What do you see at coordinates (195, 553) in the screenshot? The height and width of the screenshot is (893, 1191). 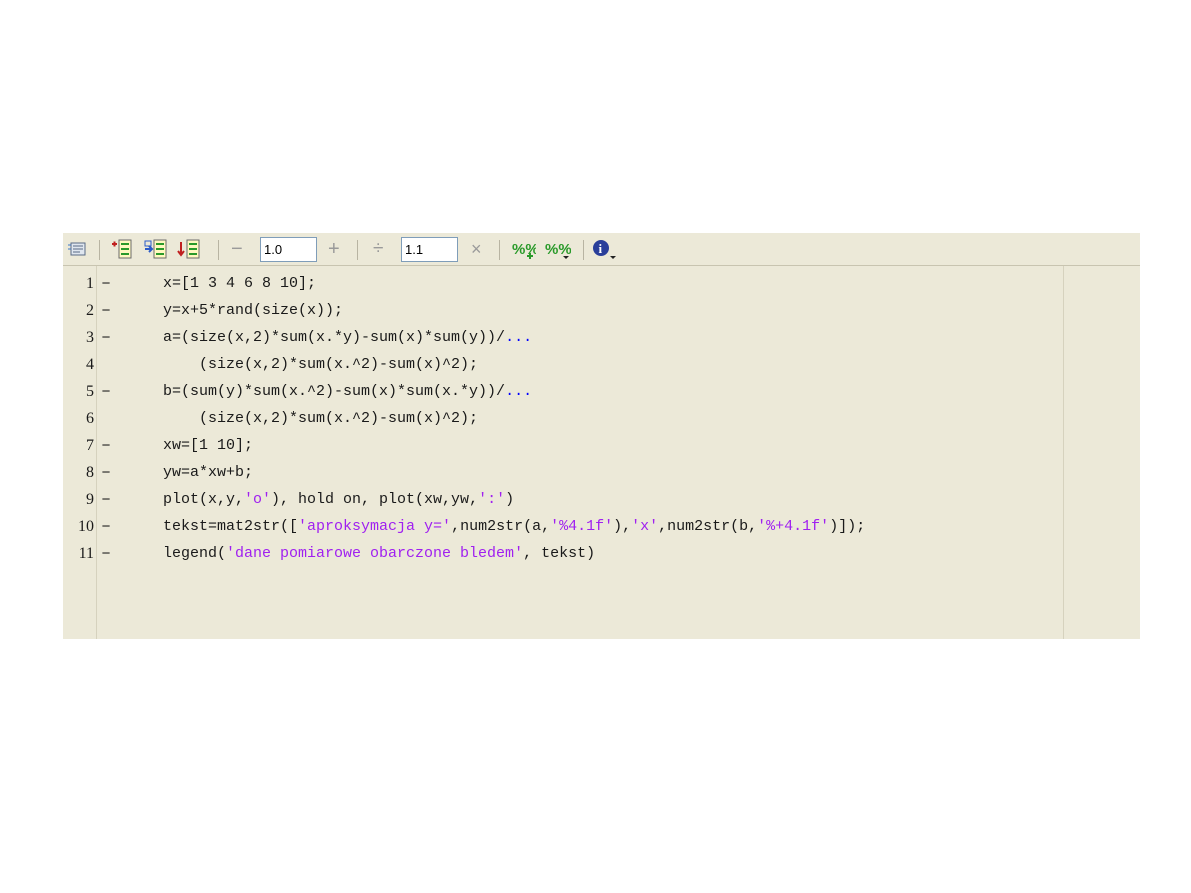 I see `code-token: legend(` at bounding box center [195, 553].